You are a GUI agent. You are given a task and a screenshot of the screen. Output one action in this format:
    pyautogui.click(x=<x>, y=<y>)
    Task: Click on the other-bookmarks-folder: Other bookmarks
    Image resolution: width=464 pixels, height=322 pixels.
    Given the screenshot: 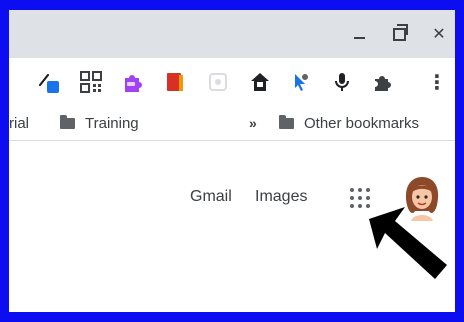 What is the action you would take?
    pyautogui.click(x=349, y=123)
    